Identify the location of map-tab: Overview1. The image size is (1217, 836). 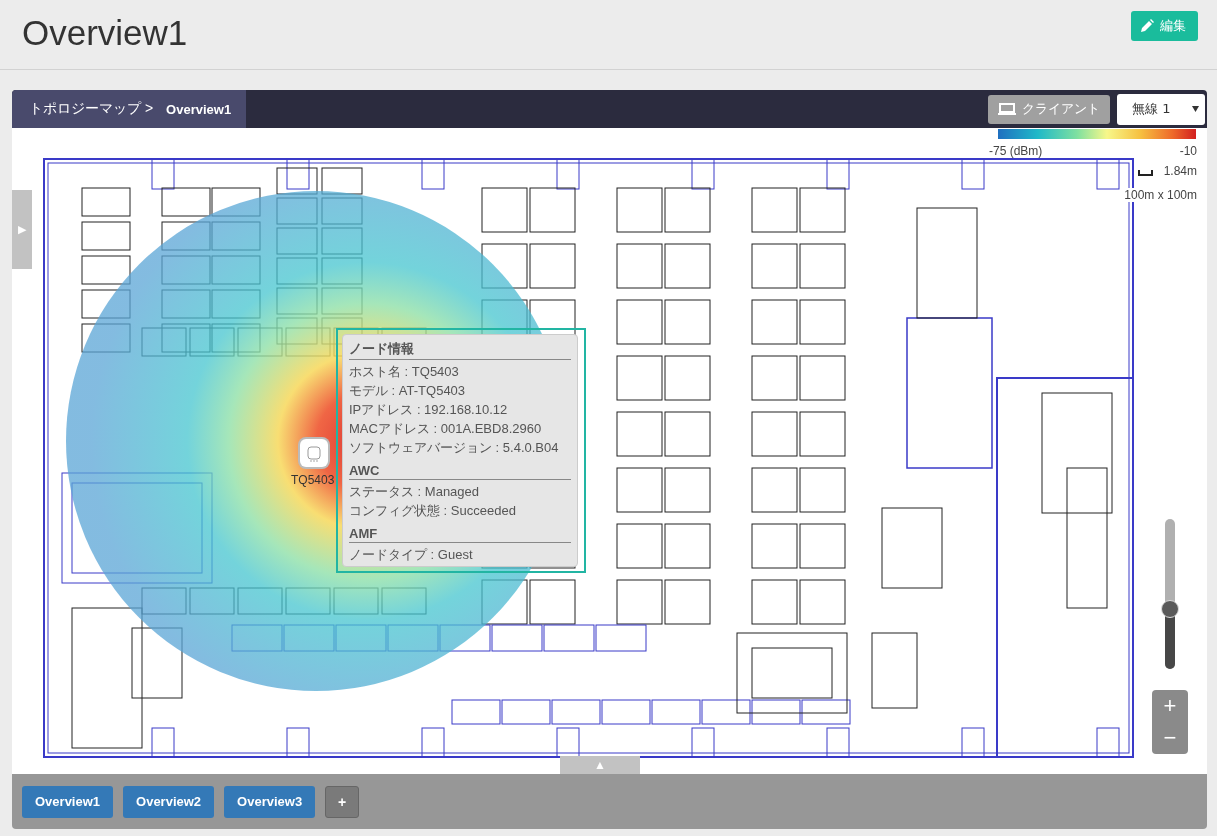
(68, 801).